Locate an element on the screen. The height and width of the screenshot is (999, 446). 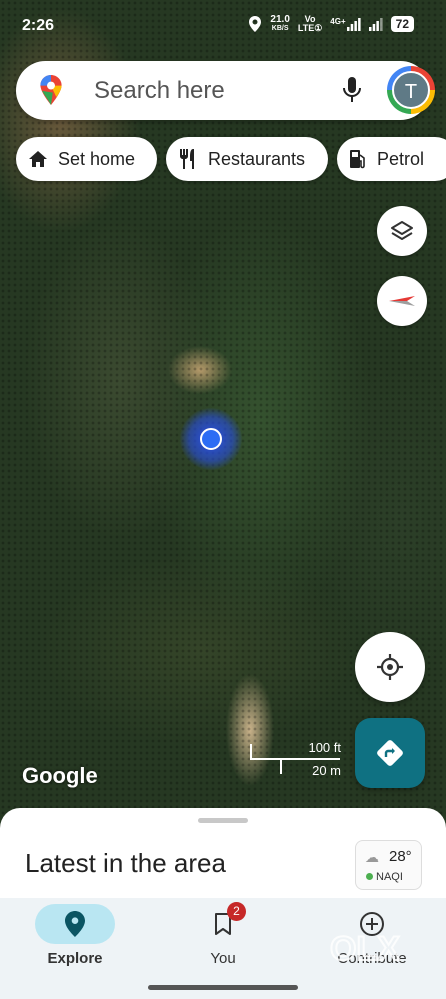
compass-button is located at coordinates (402, 301).